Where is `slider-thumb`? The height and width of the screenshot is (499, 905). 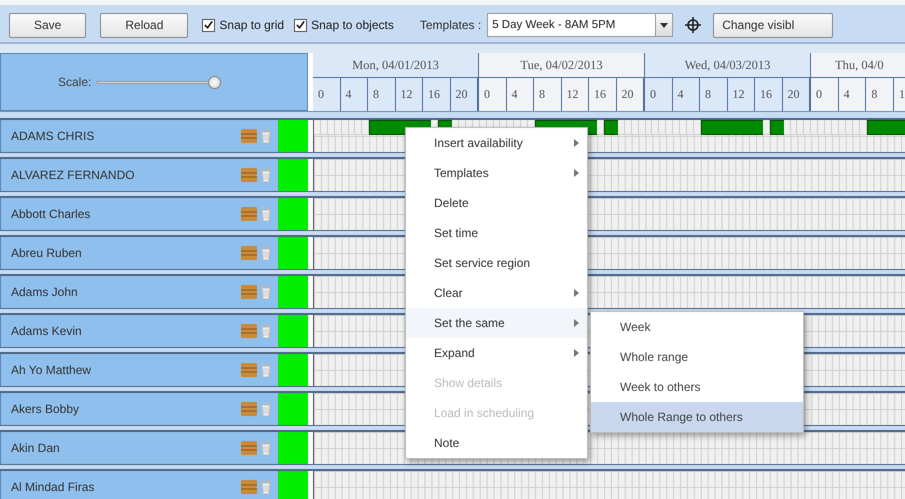 slider-thumb is located at coordinates (215, 82).